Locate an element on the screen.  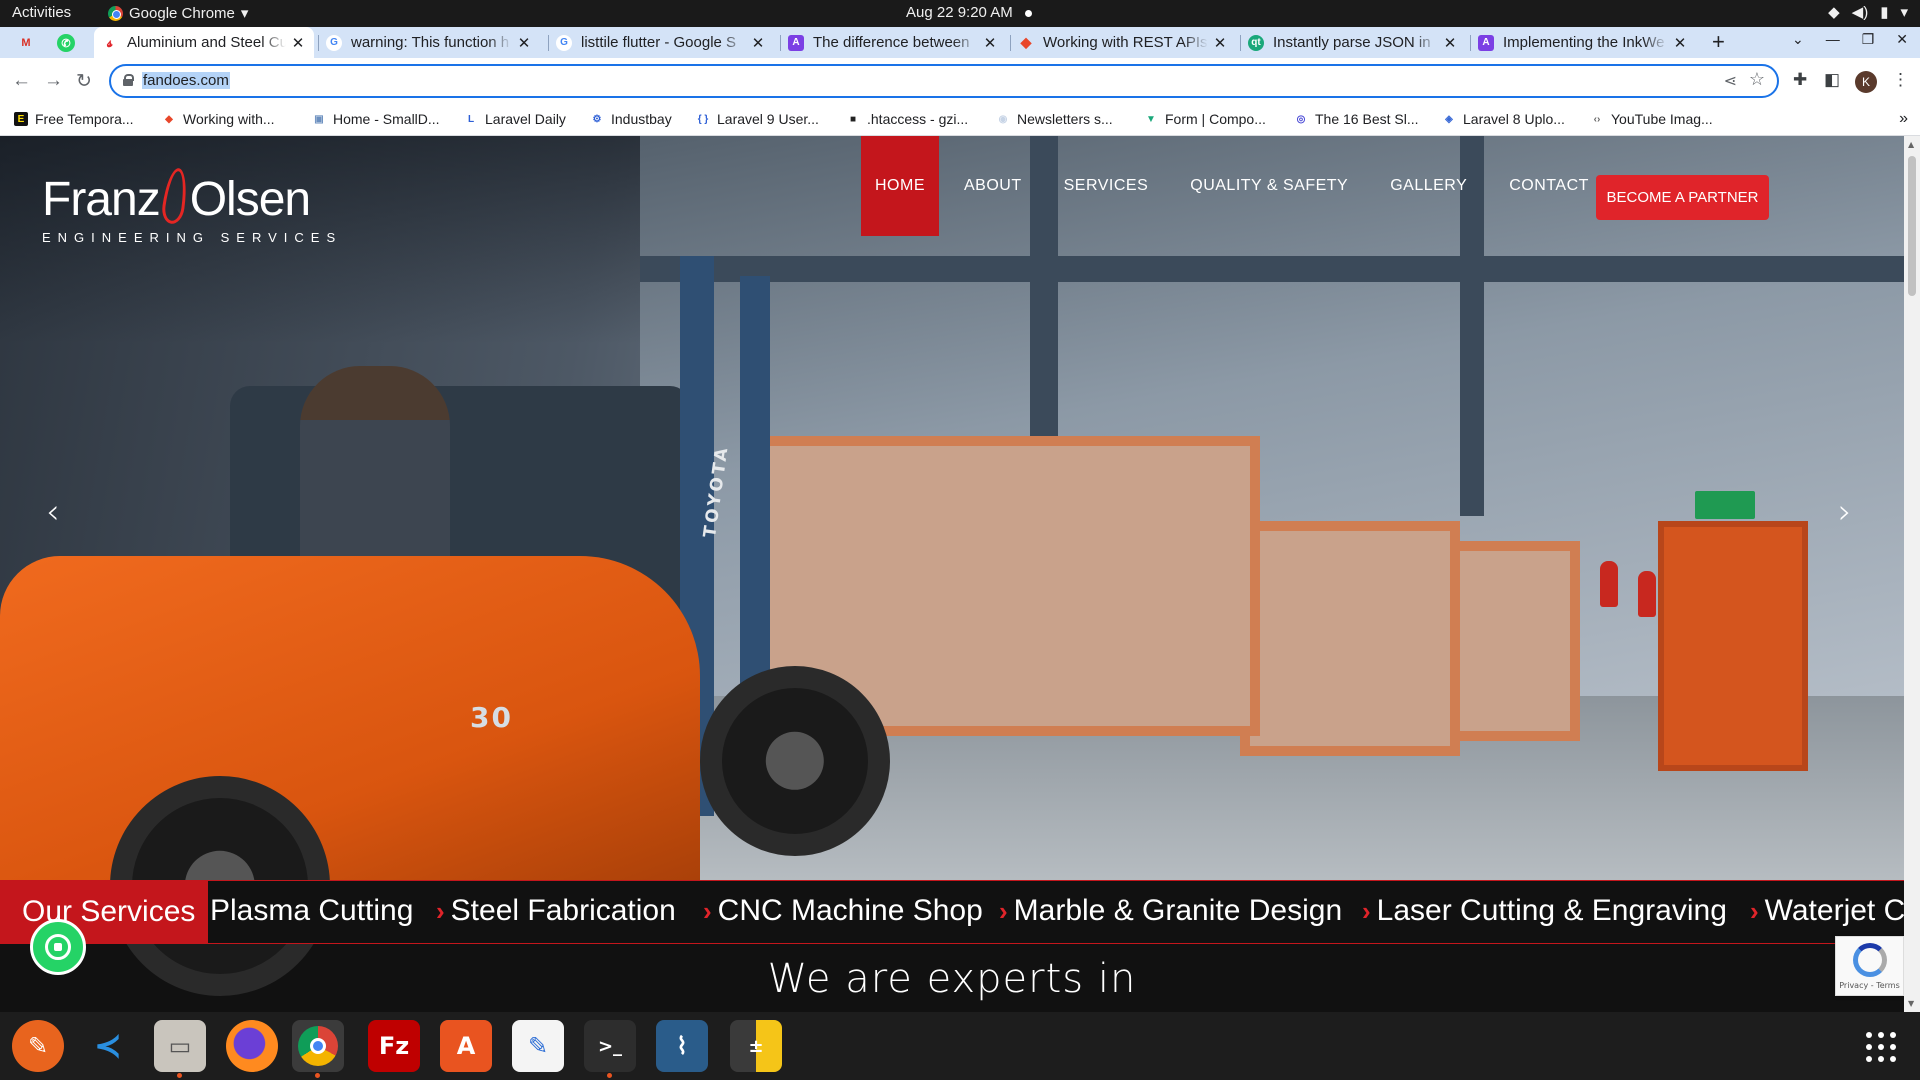
profile-avatar: K is located at coordinates (1866, 82).